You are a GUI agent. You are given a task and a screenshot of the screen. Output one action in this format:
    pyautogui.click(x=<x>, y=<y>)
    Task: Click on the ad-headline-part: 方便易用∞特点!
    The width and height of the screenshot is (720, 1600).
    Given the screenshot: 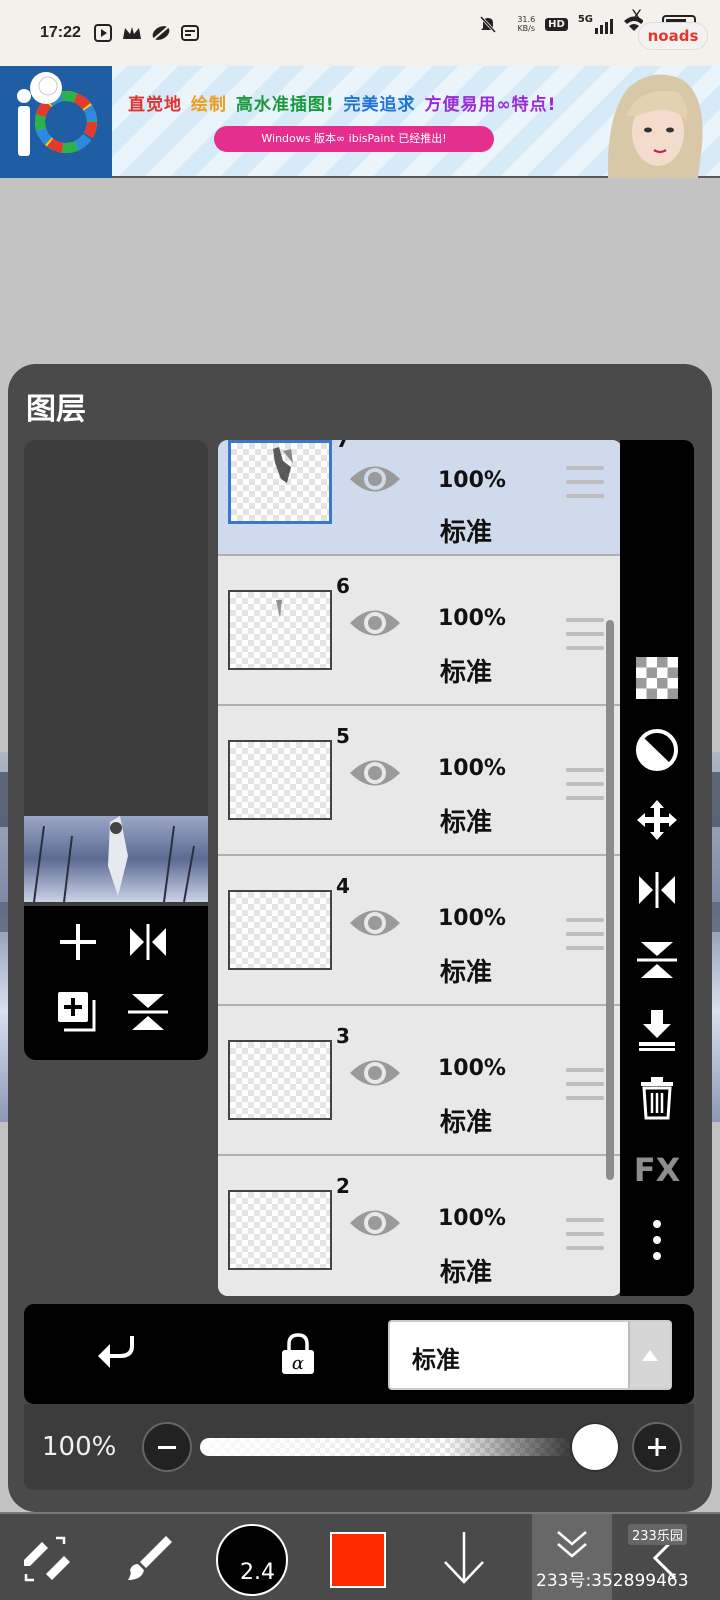 What is the action you would take?
    pyautogui.click(x=490, y=105)
    